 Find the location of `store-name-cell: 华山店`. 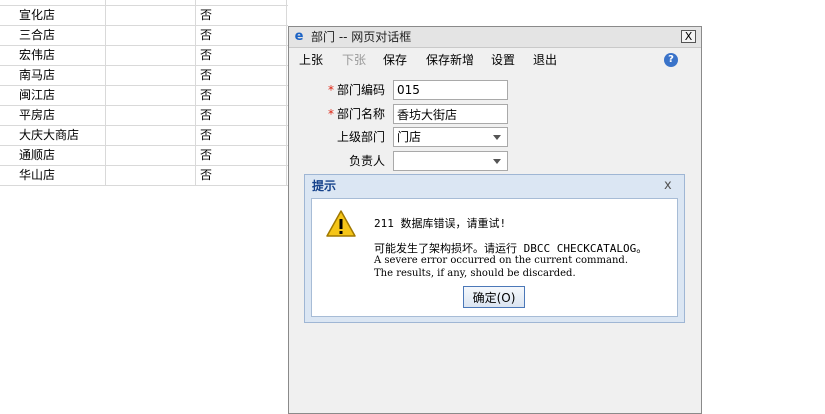

store-name-cell: 华山店 is located at coordinates (37, 175).